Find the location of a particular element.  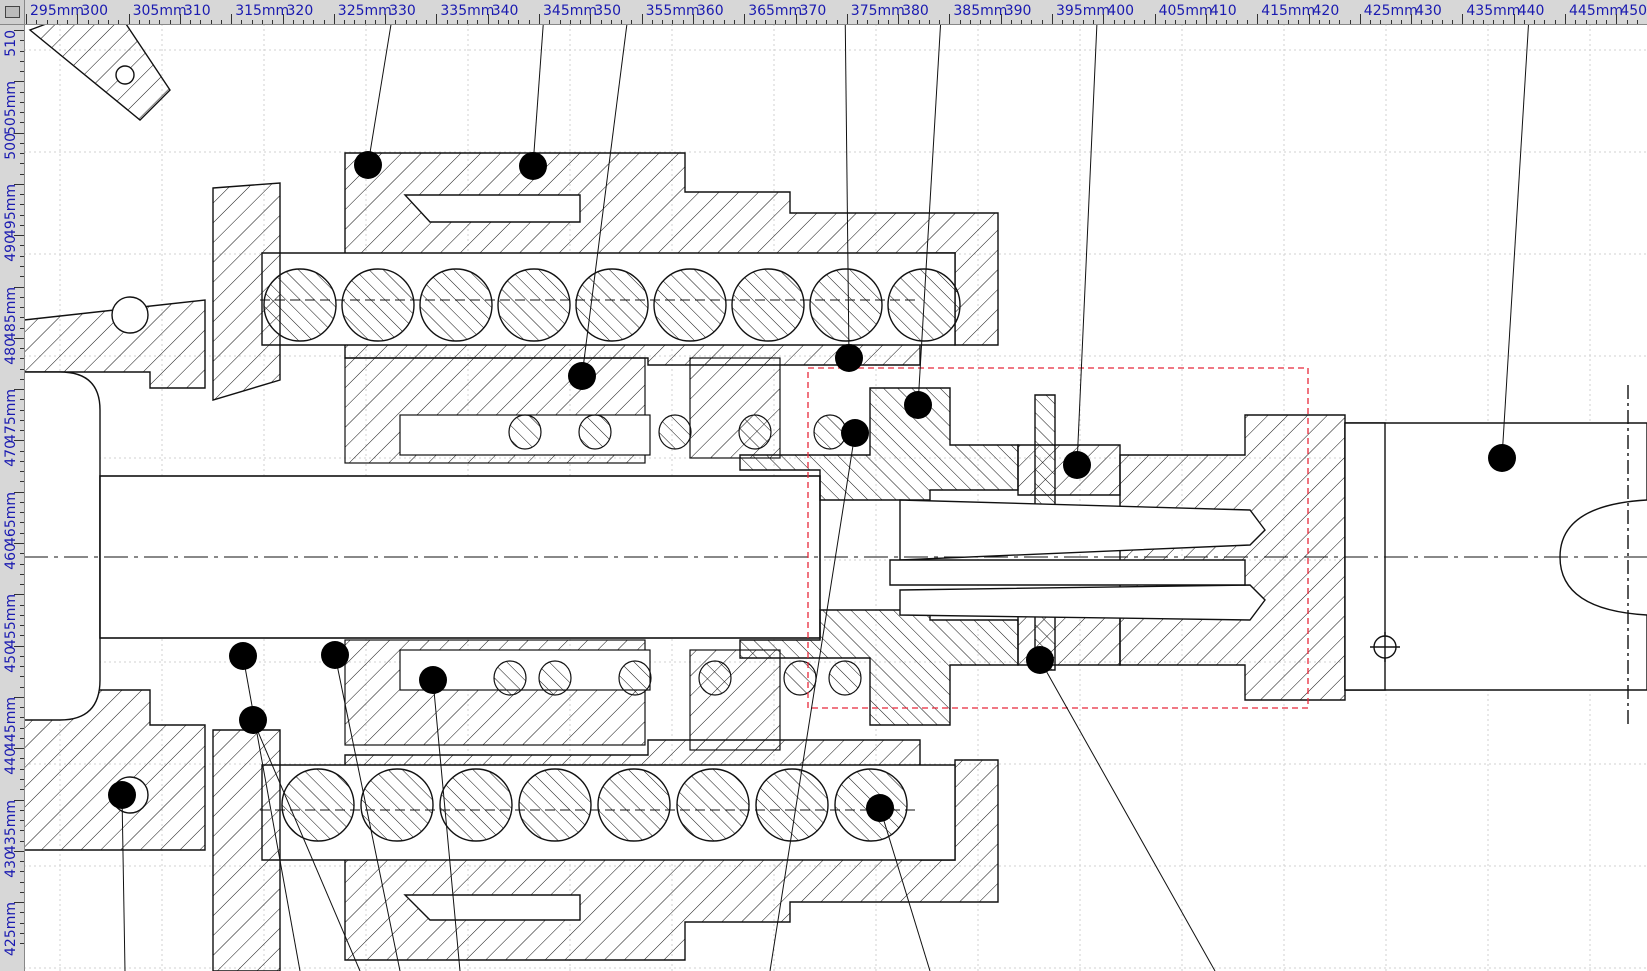

spring-coils-upper is located at coordinates (612, 305).